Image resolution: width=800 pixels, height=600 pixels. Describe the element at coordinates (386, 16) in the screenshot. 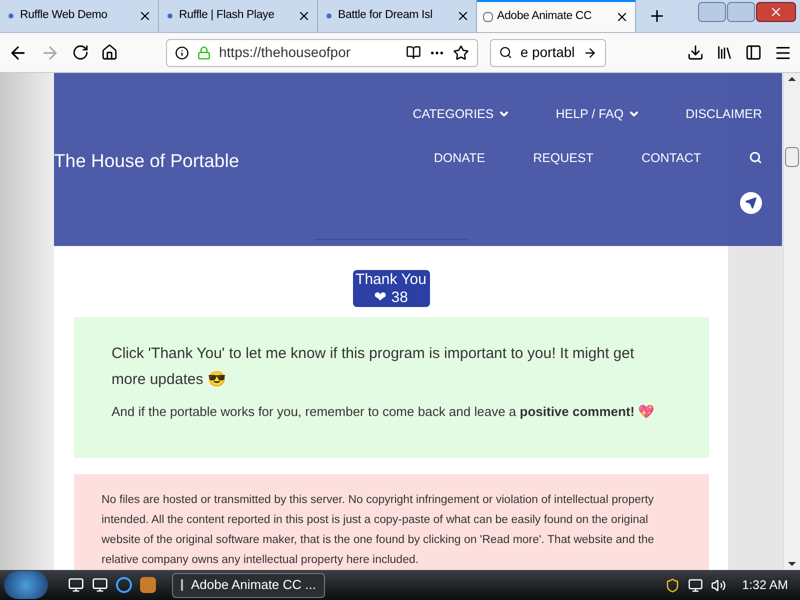

I see `tab-title: Battle for Dream Isl` at that location.